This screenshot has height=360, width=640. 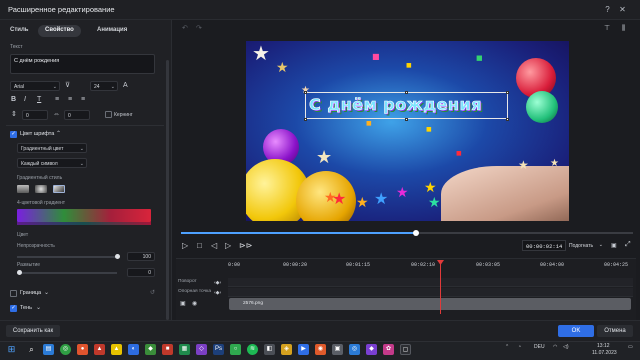 What do you see at coordinates (65, 349) in the screenshot?
I see `chrome-icon: ◎` at bounding box center [65, 349].